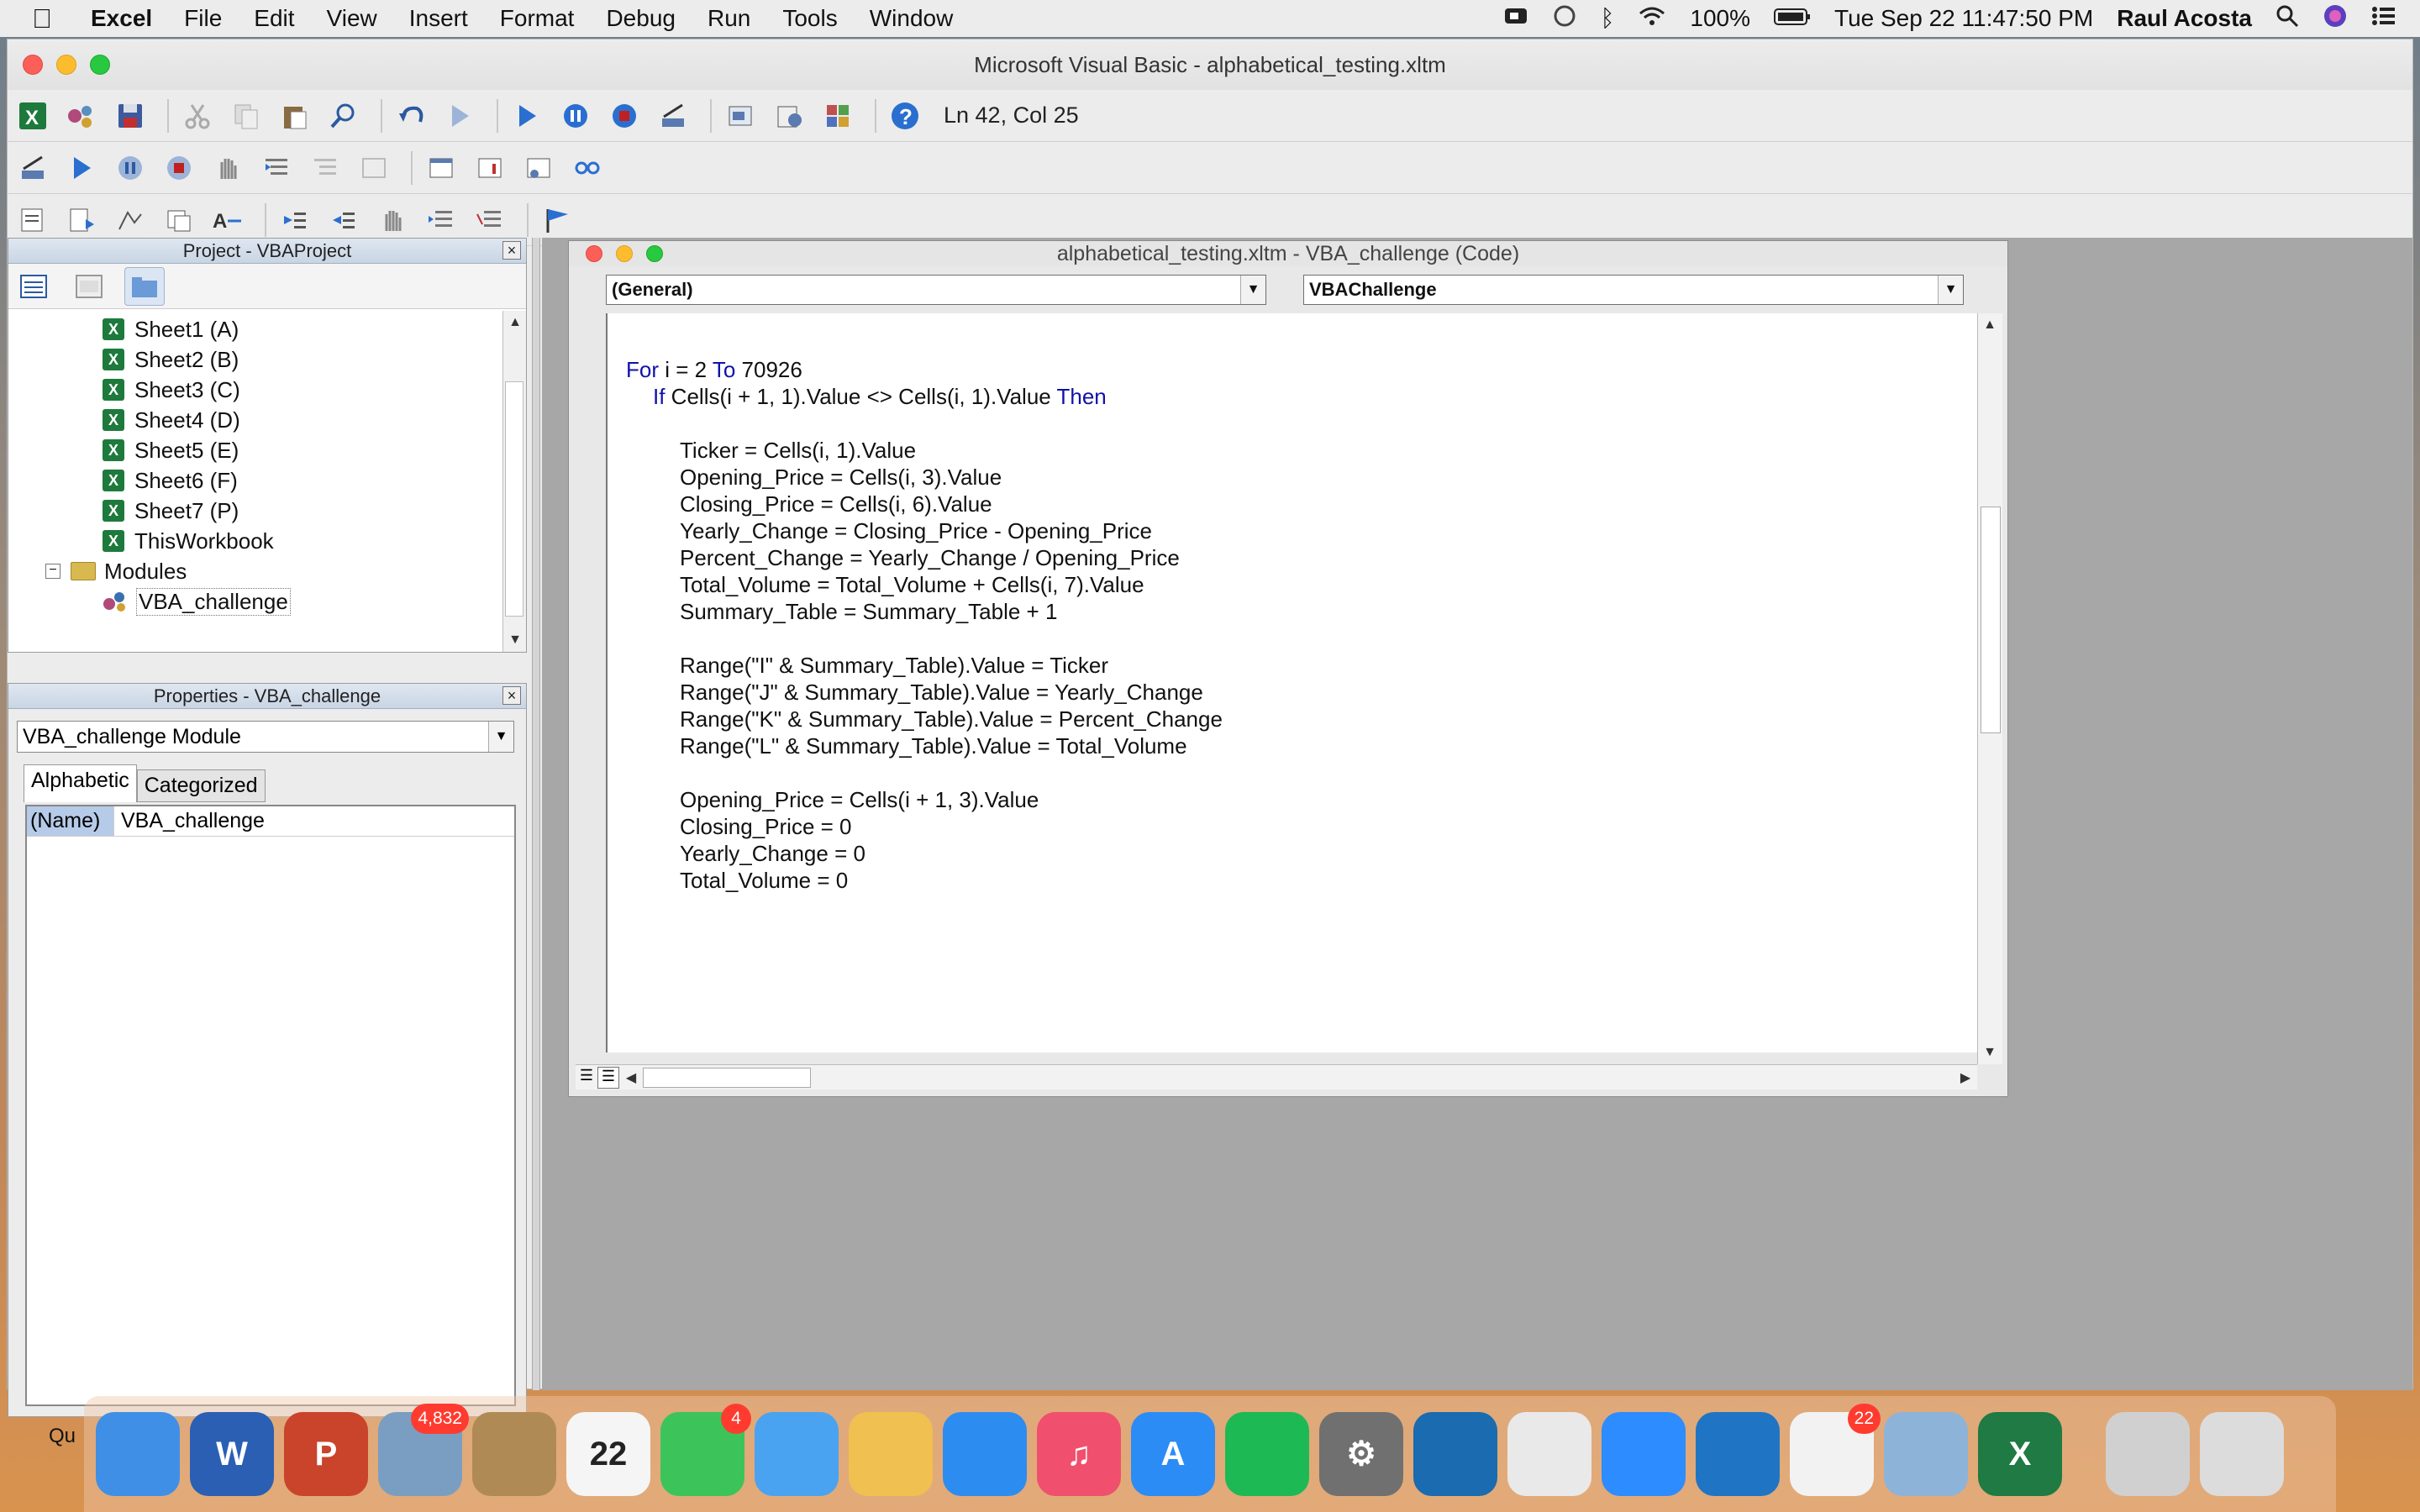  I want to click on trash-icon, so click(2242, 1454).